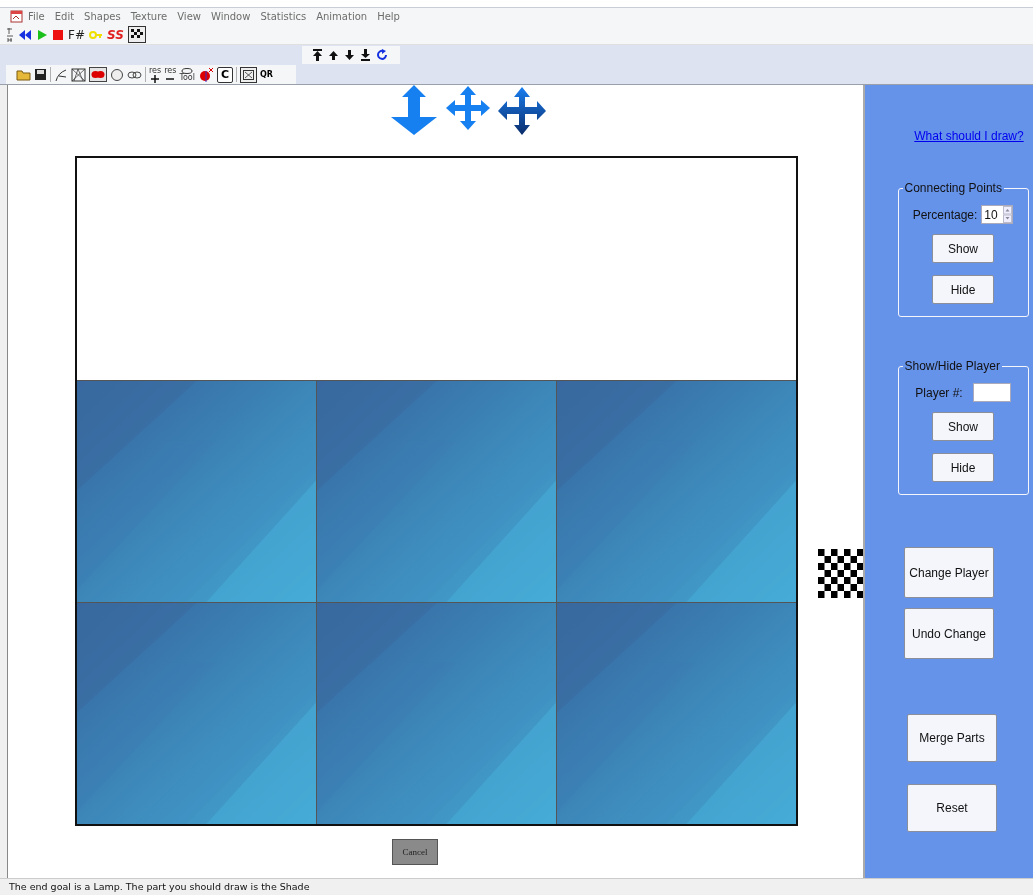 This screenshot has width=1033, height=895. Describe the element at coordinates (187, 77) in the screenshot. I see `toolbar-label: Tool` at that location.